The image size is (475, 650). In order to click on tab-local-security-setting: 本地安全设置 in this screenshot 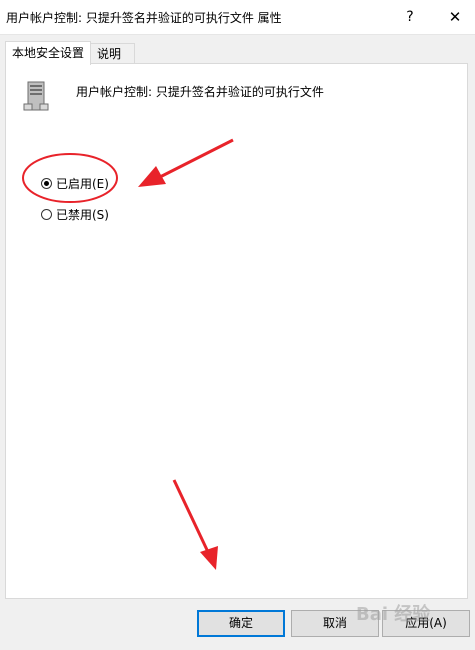, I will do `click(48, 53)`.